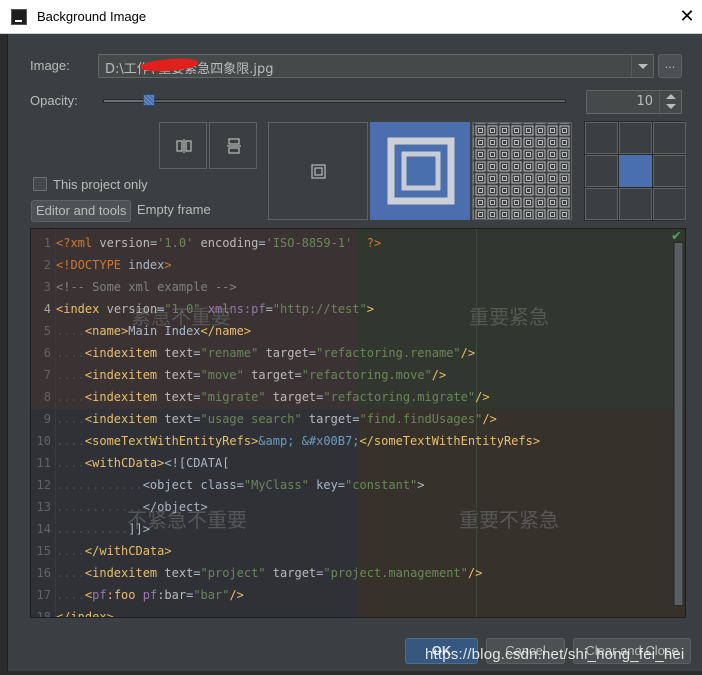 This screenshot has height=675, width=702. I want to click on anchor-top, so click(635, 138).